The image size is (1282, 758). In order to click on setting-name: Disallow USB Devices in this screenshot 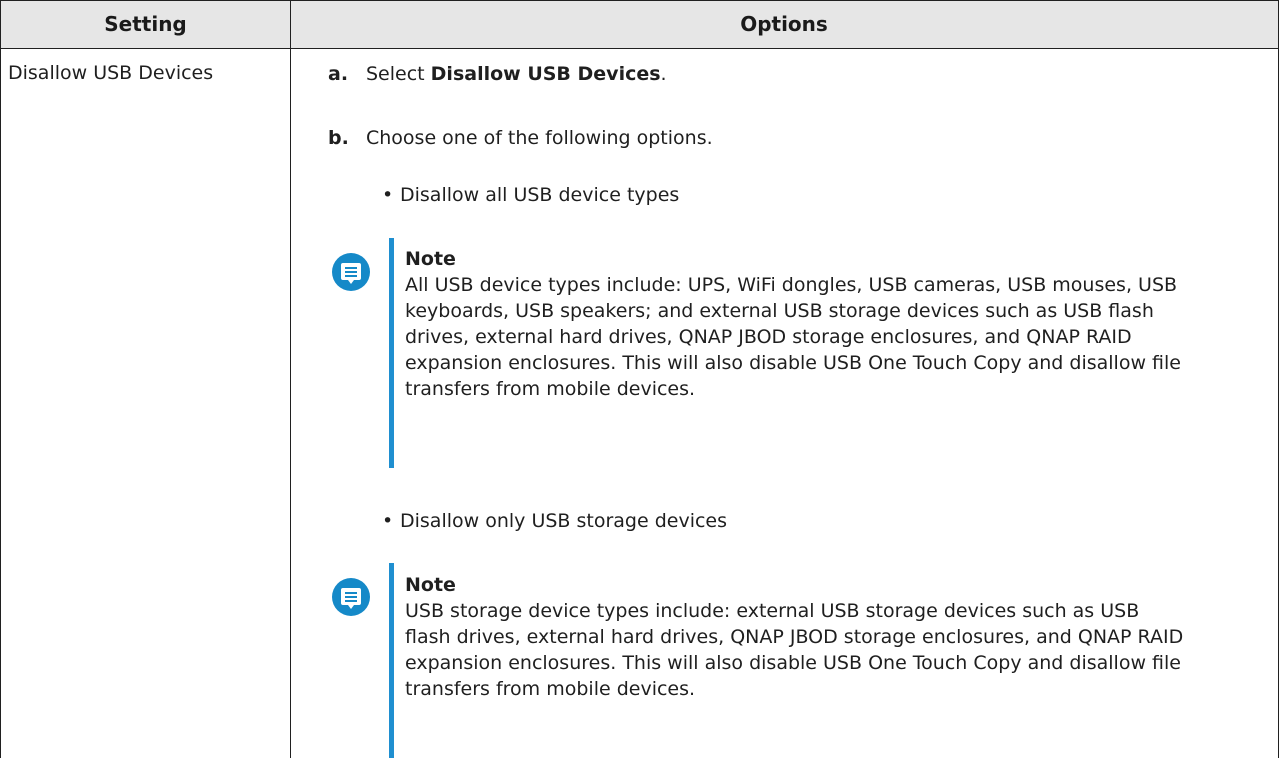, I will do `click(111, 73)`.